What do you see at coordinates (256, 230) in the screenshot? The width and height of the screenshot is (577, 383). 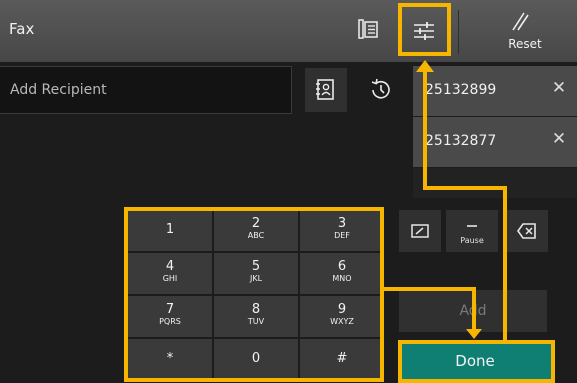 I see `key-2: 2 ABC` at bounding box center [256, 230].